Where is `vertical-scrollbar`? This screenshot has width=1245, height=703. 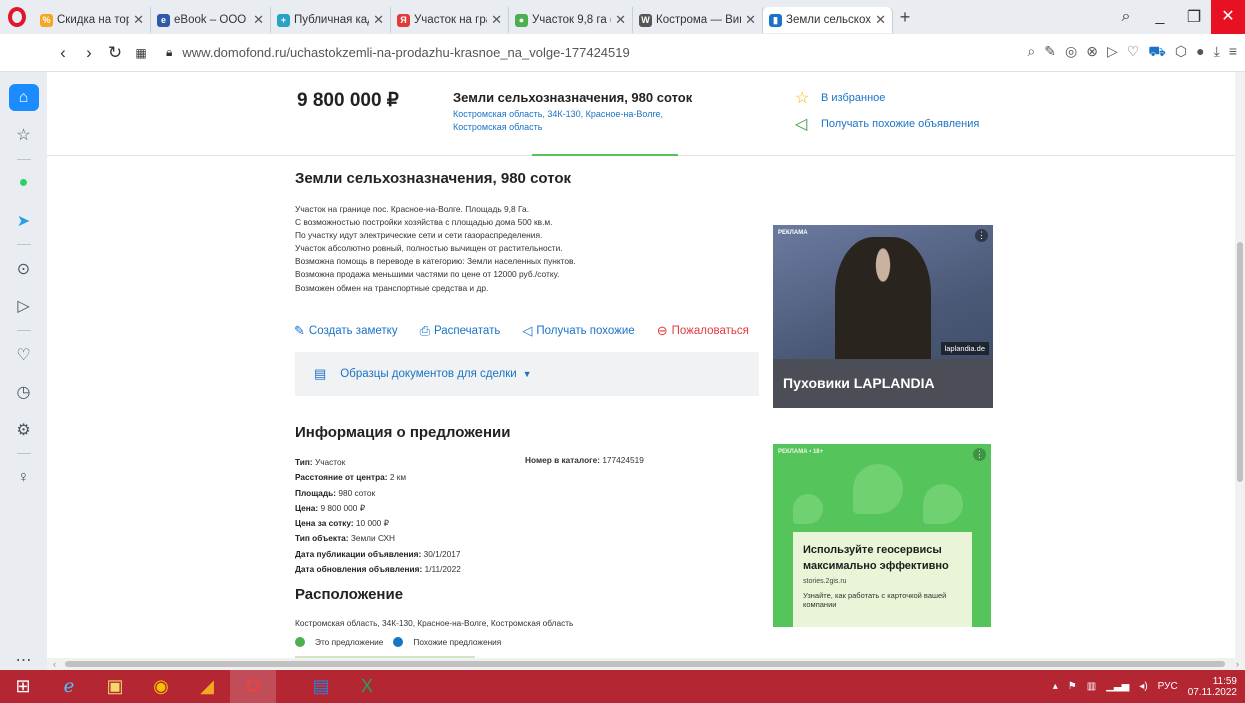
vertical-scrollbar is located at coordinates (1240, 365).